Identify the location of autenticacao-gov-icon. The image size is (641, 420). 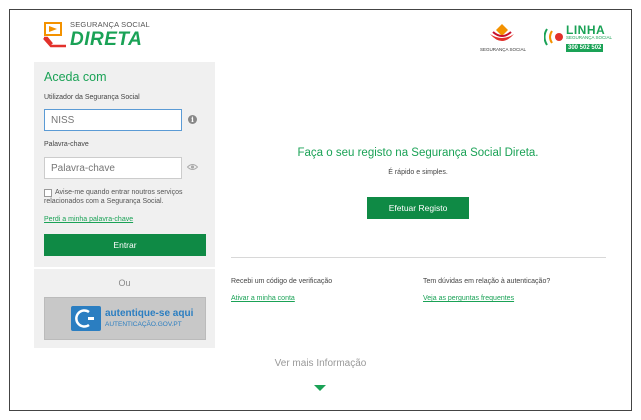
(86, 318).